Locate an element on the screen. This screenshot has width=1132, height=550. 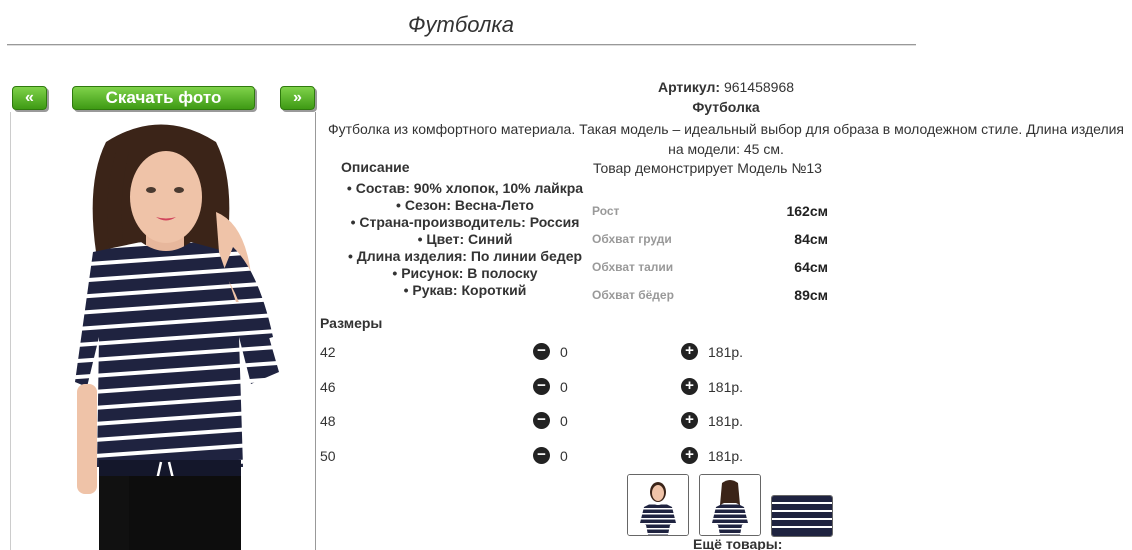
model-param-label: Обхват бёдер is located at coordinates (633, 295).